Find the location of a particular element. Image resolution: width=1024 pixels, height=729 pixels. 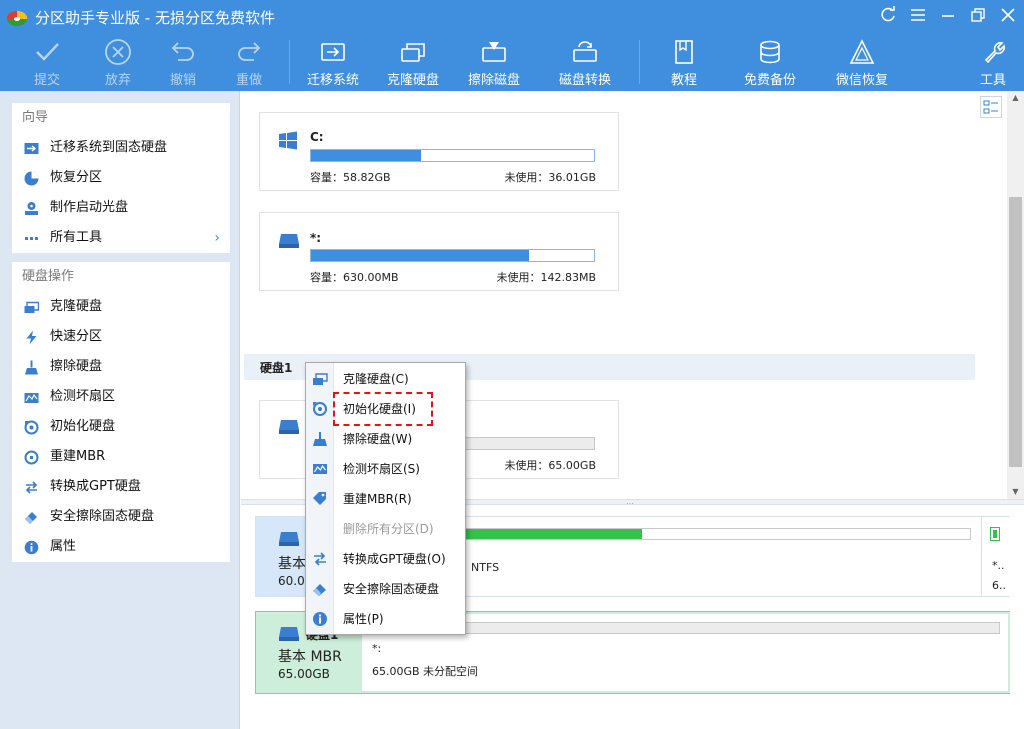

clone-icon is located at coordinates (31, 307).